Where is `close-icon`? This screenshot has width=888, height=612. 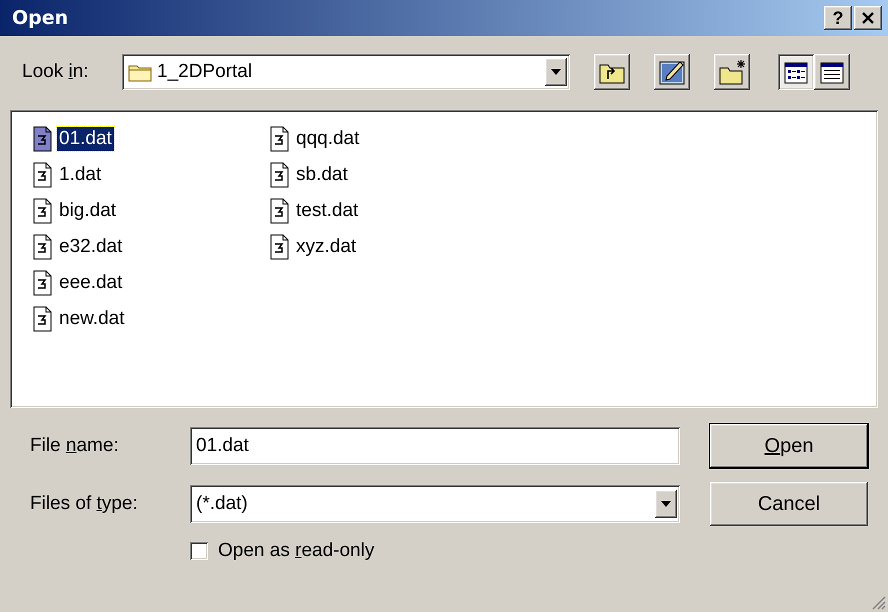 close-icon is located at coordinates (868, 18).